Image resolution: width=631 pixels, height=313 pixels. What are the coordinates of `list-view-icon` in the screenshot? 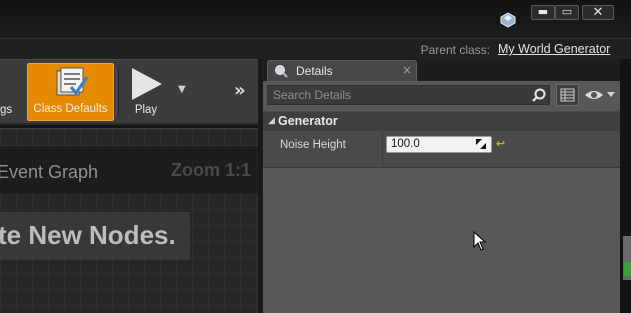 It's located at (567, 95).